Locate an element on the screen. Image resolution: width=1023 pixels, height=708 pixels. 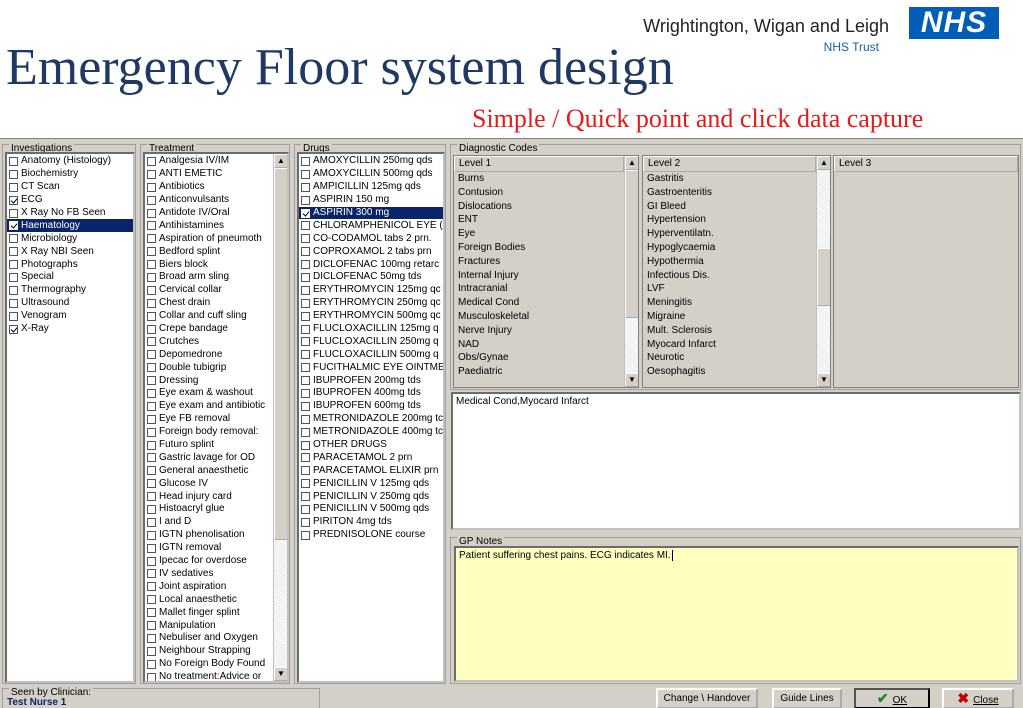
investigation-item: Special is located at coordinates (70, 277).